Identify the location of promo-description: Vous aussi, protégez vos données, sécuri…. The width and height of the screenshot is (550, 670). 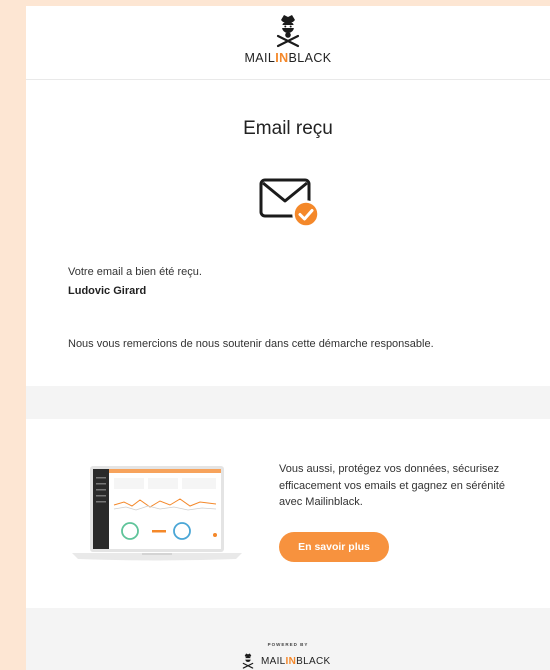
(392, 485).